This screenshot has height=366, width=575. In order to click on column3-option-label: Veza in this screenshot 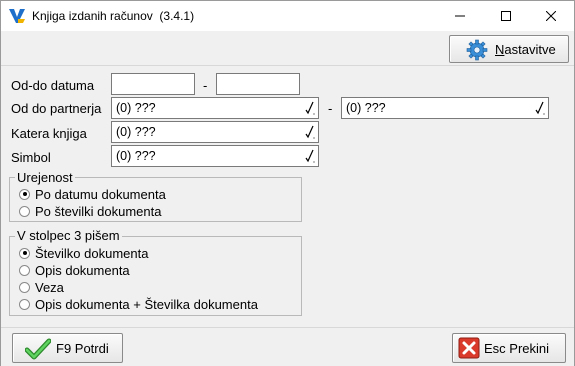, I will do `click(49, 287)`.